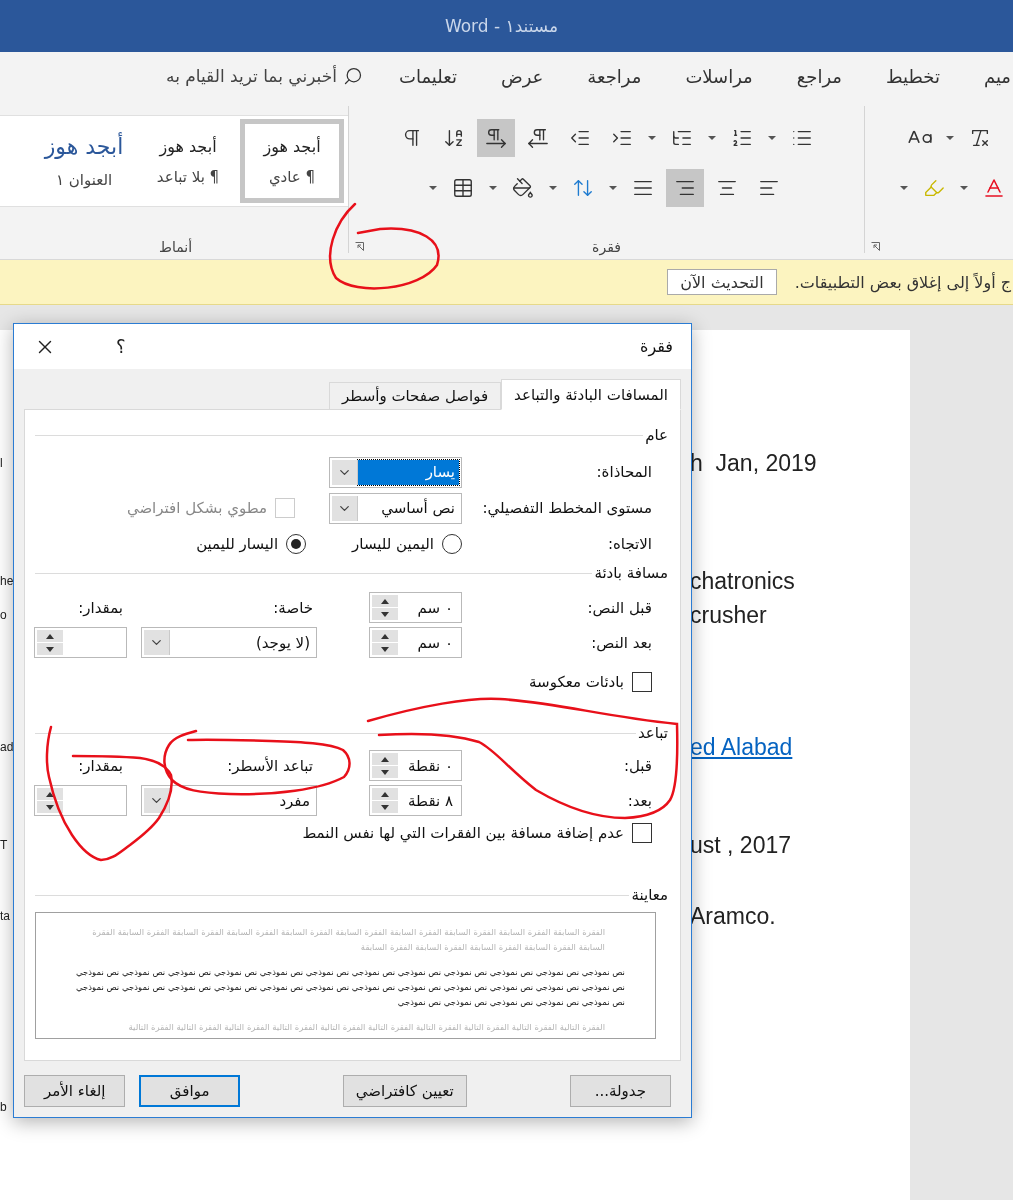 The width and height of the screenshot is (1013, 1200). What do you see at coordinates (649, 895) in the screenshot?
I see `section-heading: معاينة` at bounding box center [649, 895].